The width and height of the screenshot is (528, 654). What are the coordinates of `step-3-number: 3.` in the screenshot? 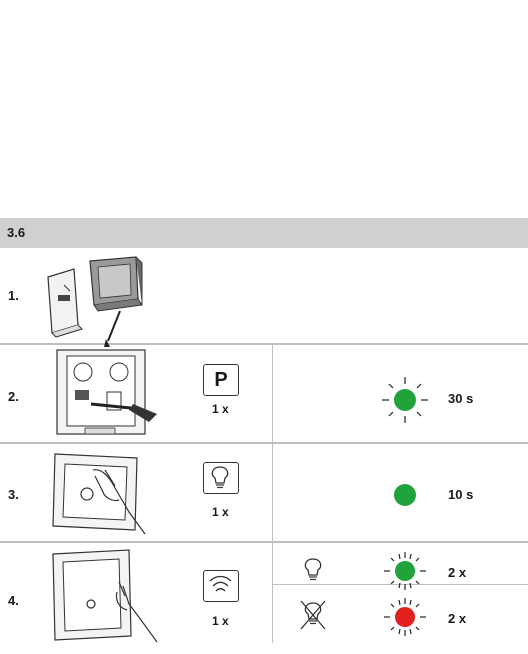 It's located at (13, 494).